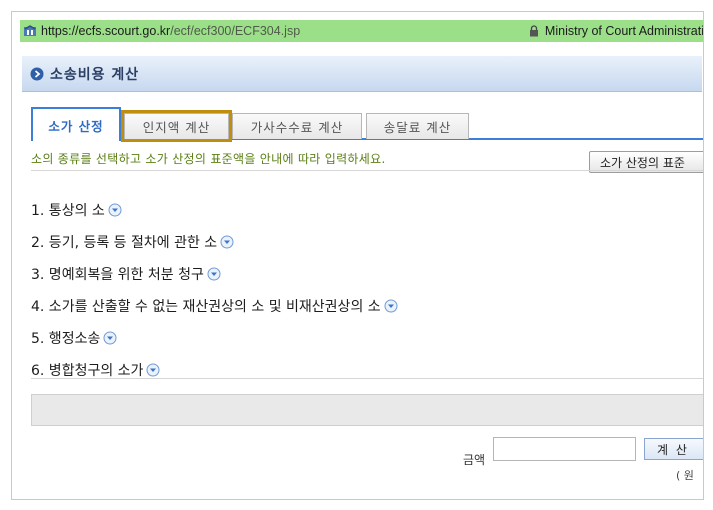  What do you see at coordinates (297, 126) in the screenshot?
I see `tab-family-fee: 가사수수료 계산` at bounding box center [297, 126].